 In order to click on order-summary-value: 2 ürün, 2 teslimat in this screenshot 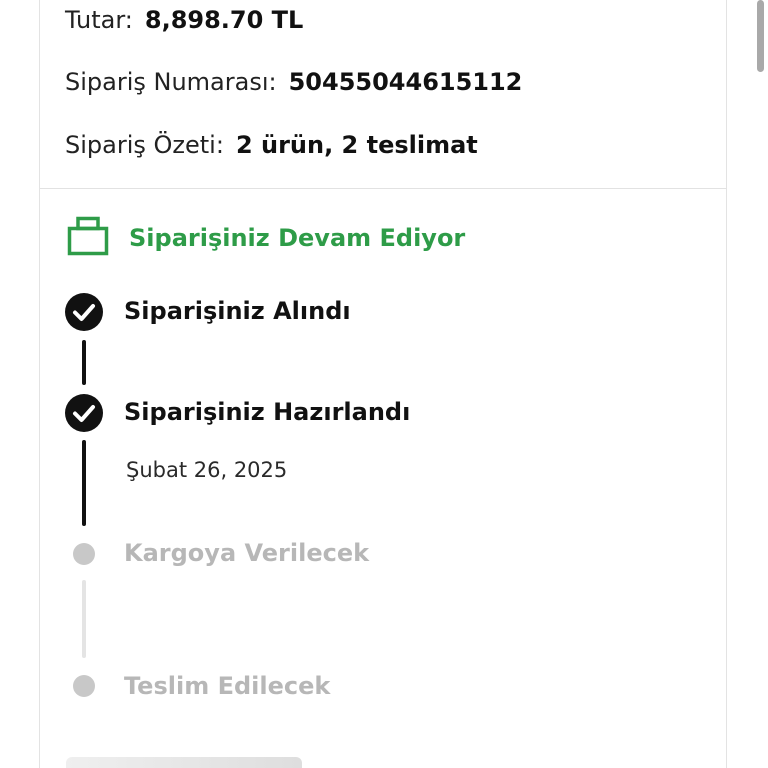, I will do `click(356, 145)`.